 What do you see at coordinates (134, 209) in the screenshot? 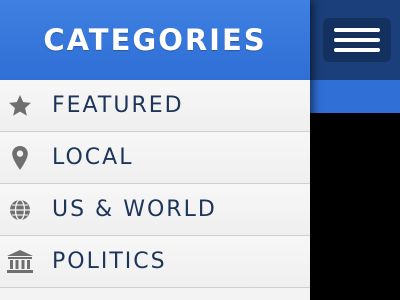
I see `menu-item-label: US & WORLD` at bounding box center [134, 209].